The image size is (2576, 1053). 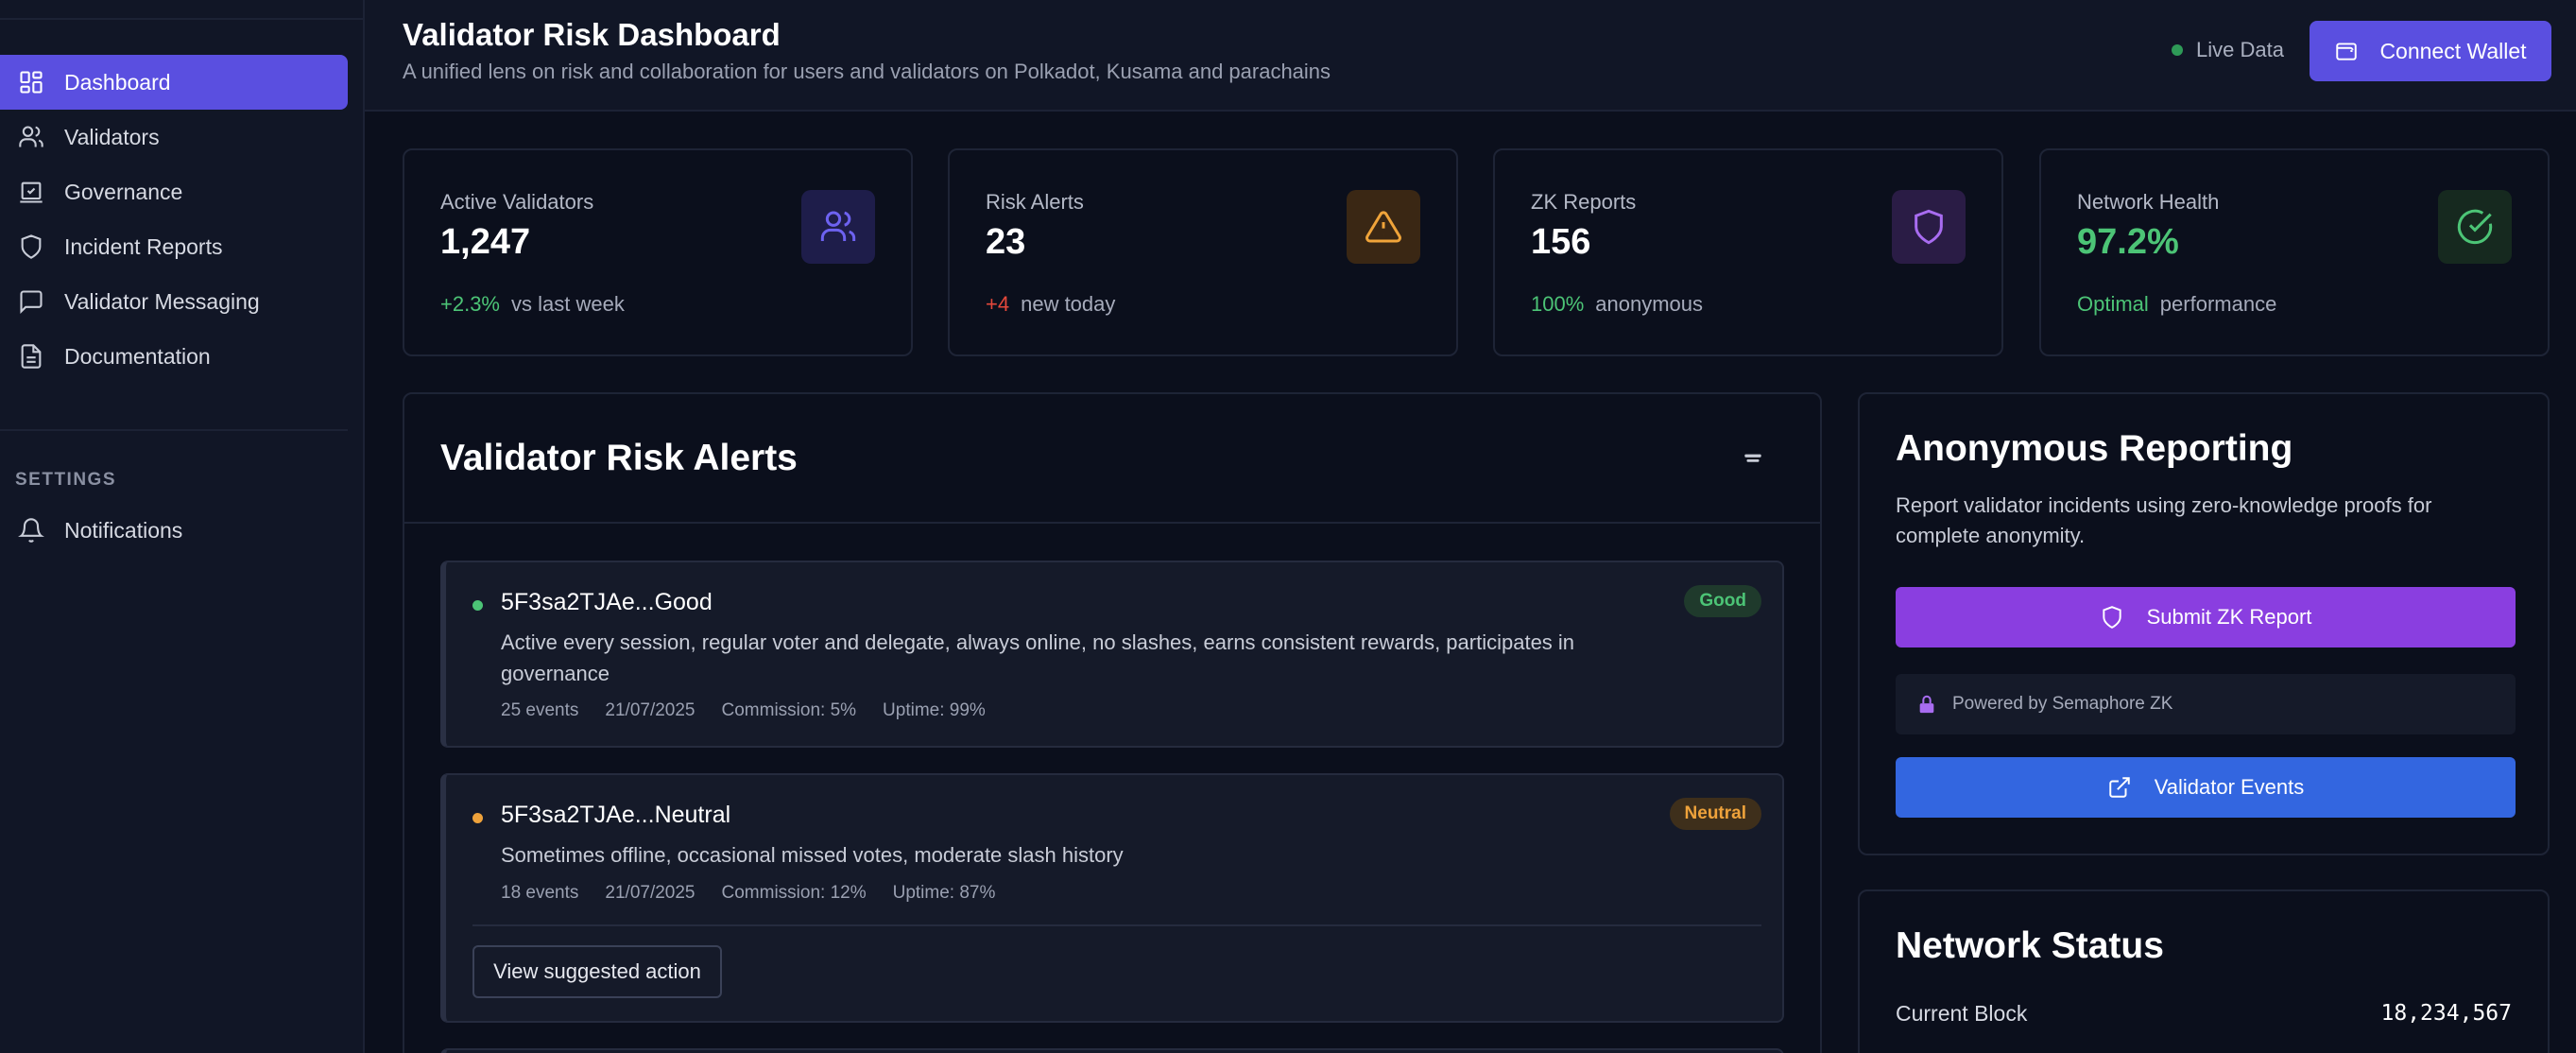 What do you see at coordinates (597, 971) in the screenshot?
I see `view-suggested-action-button: View suggested action` at bounding box center [597, 971].